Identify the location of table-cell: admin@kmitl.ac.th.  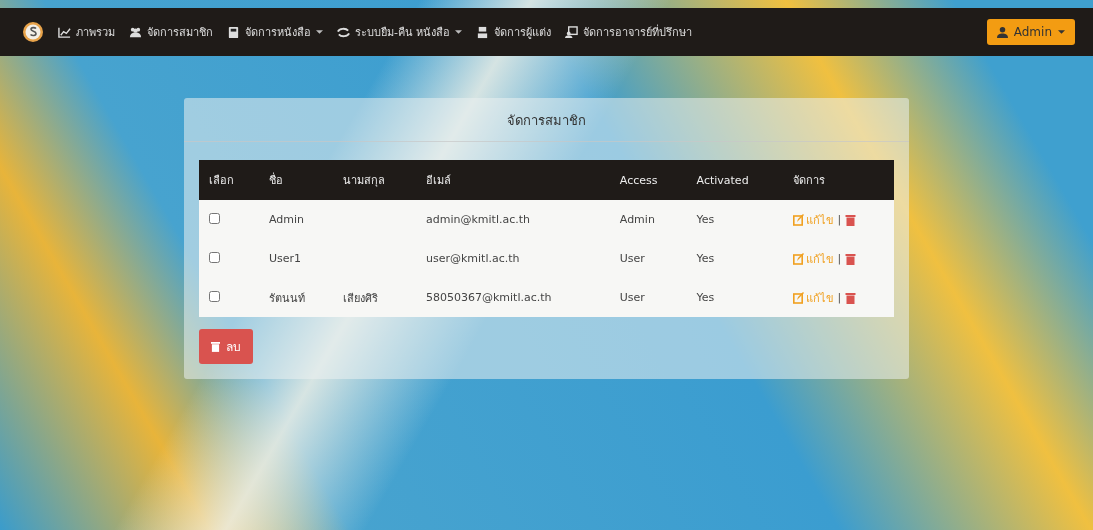
(513, 219).